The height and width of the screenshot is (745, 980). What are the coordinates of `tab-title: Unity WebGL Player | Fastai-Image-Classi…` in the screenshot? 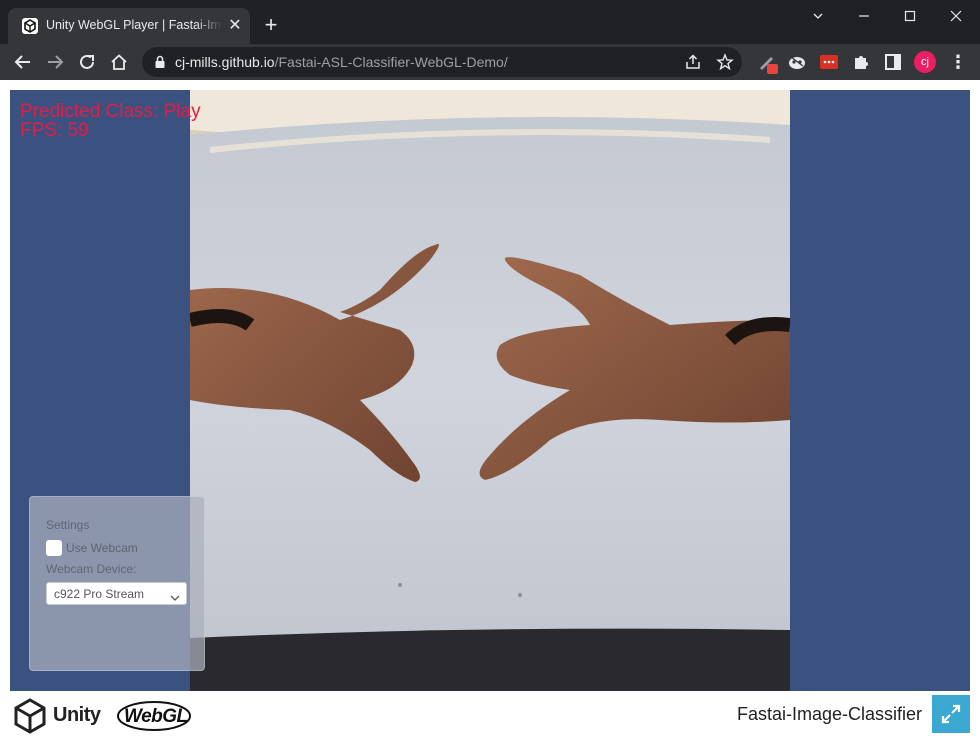 It's located at (134, 25).